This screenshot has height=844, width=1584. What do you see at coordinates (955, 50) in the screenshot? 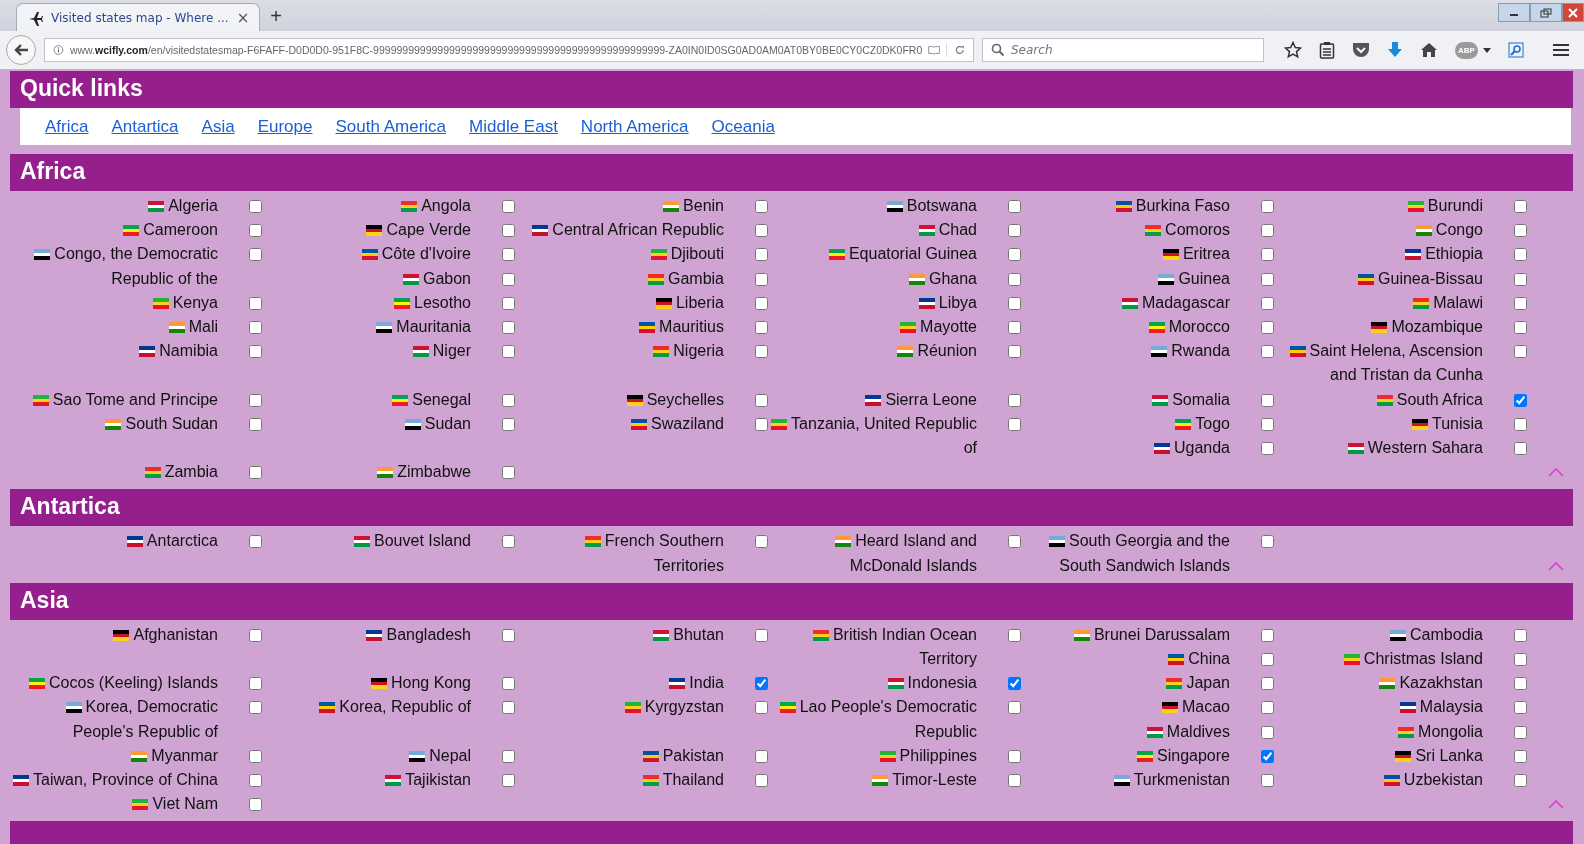
I see `reload-icon` at bounding box center [955, 50].